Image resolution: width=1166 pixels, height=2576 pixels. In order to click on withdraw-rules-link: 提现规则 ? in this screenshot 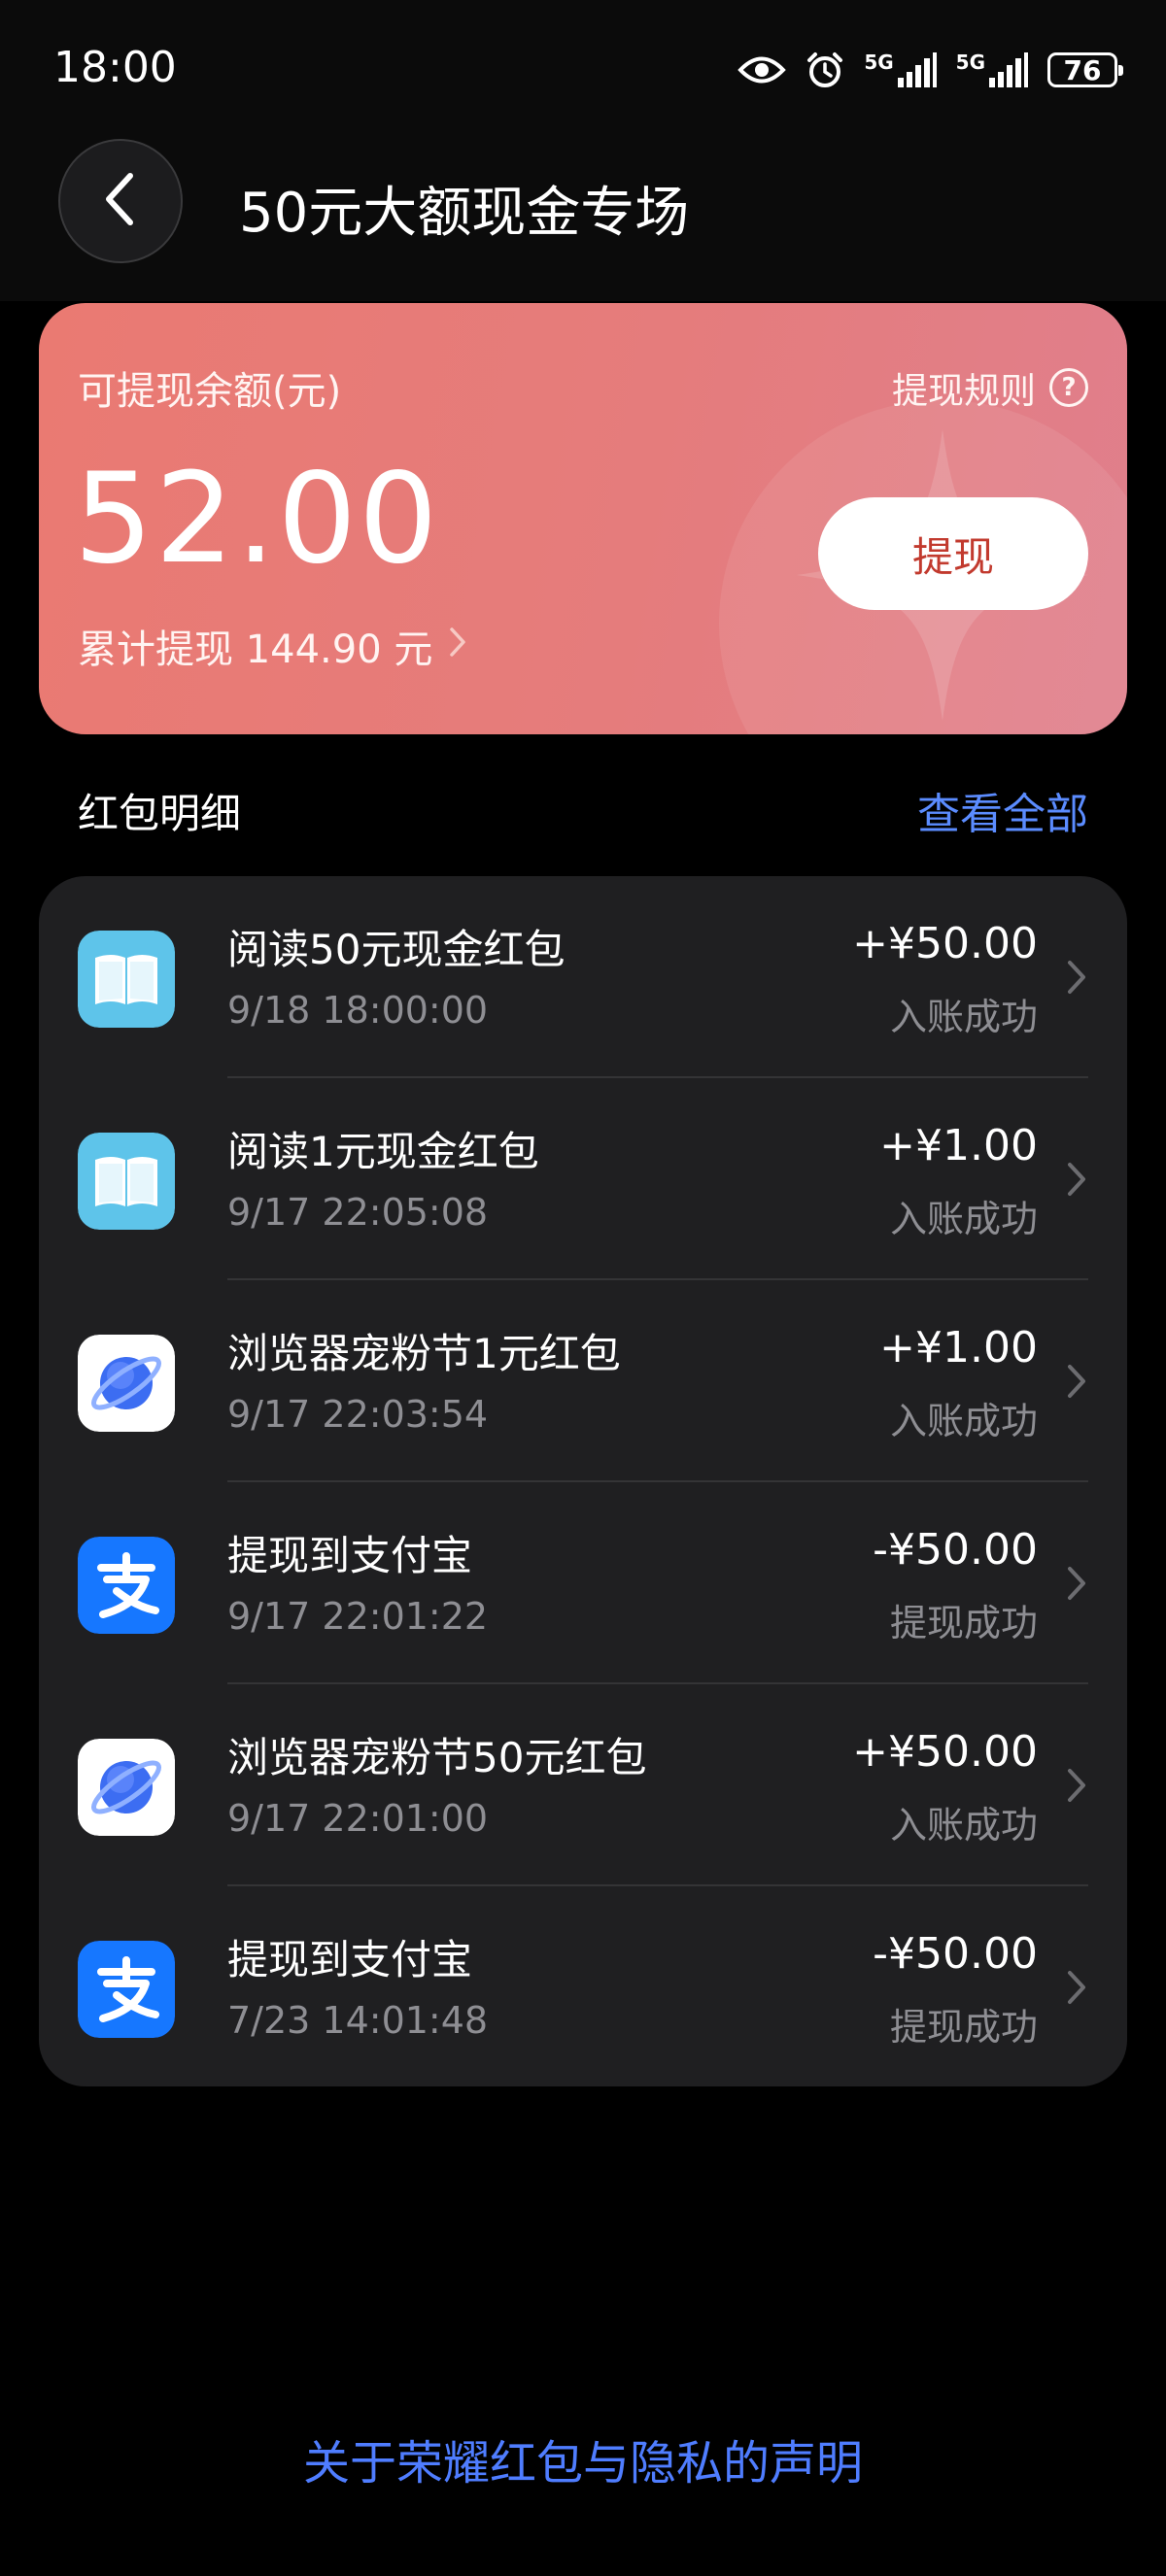, I will do `click(990, 387)`.